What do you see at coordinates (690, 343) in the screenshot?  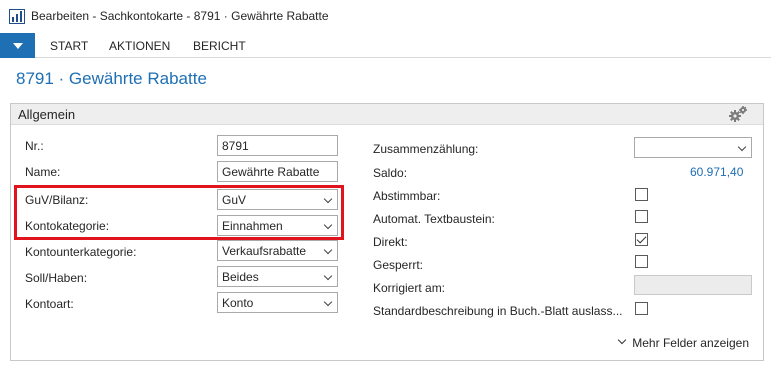 I see `show-more-fields-link: Mehr Felder anzeigen` at bounding box center [690, 343].